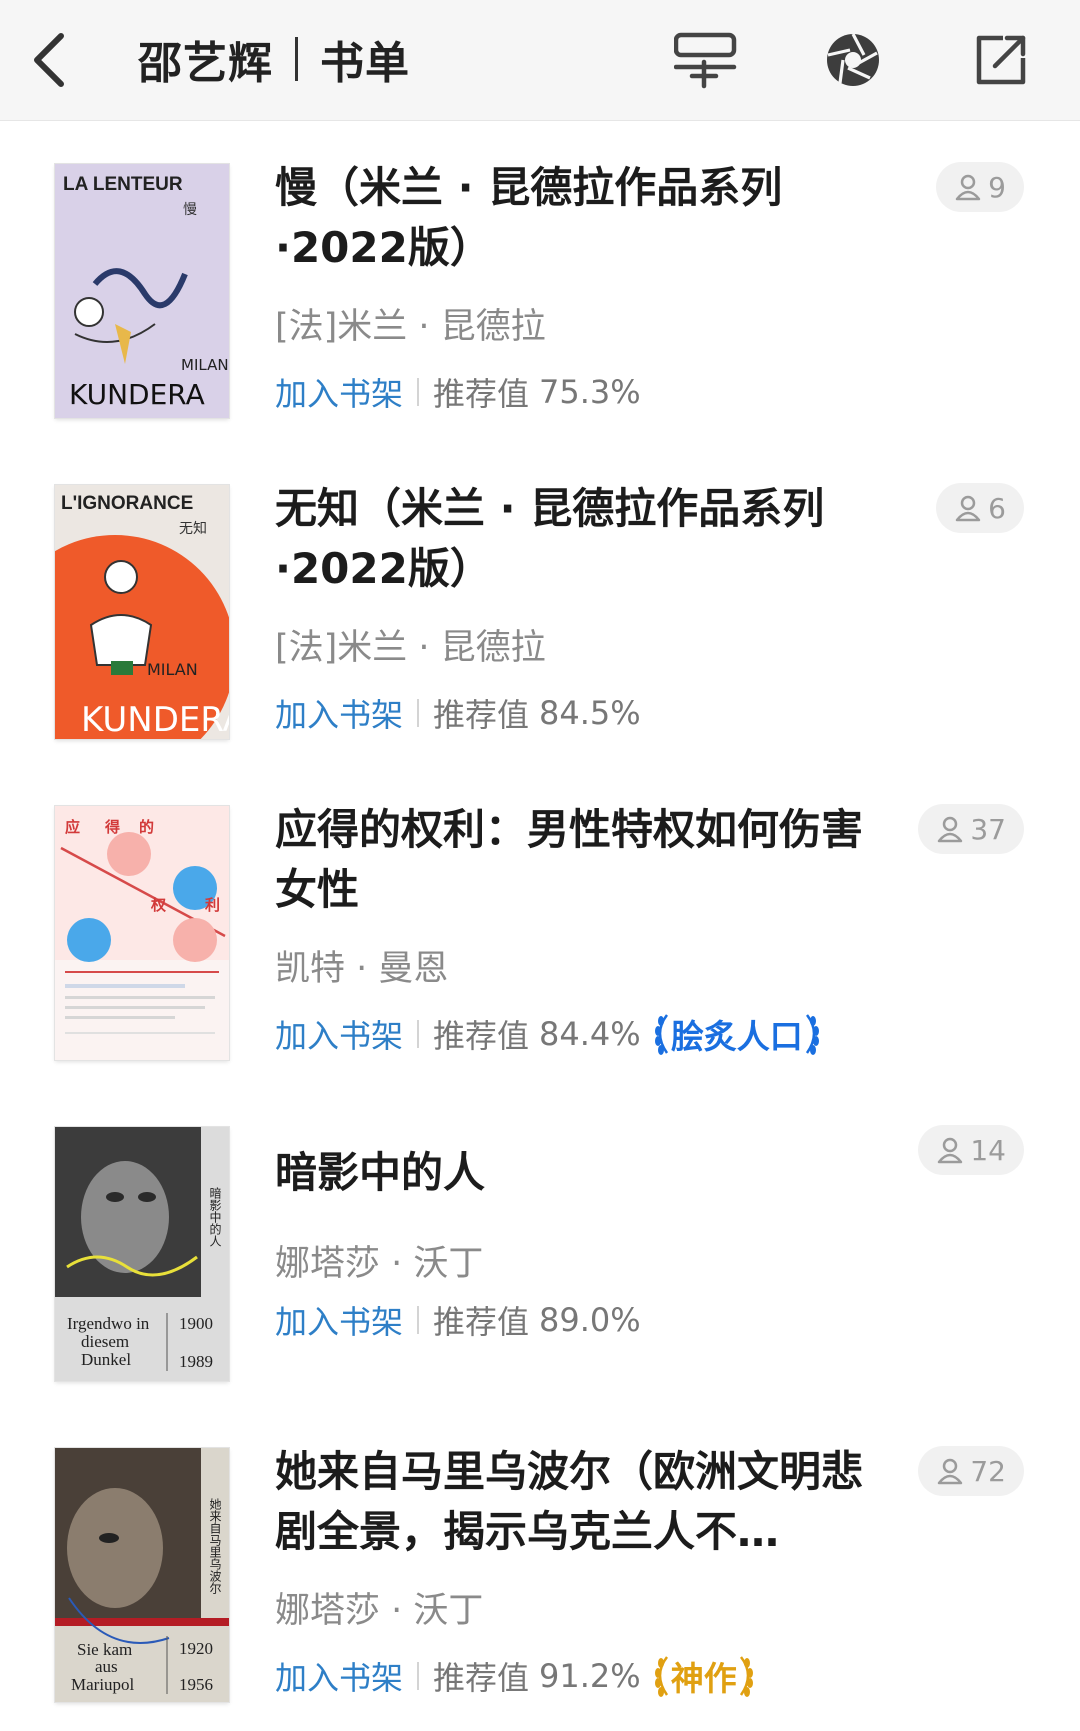 This screenshot has width=1080, height=1731. What do you see at coordinates (540, 60) in the screenshot?
I see `top-bar: 邵艺辉 书单` at bounding box center [540, 60].